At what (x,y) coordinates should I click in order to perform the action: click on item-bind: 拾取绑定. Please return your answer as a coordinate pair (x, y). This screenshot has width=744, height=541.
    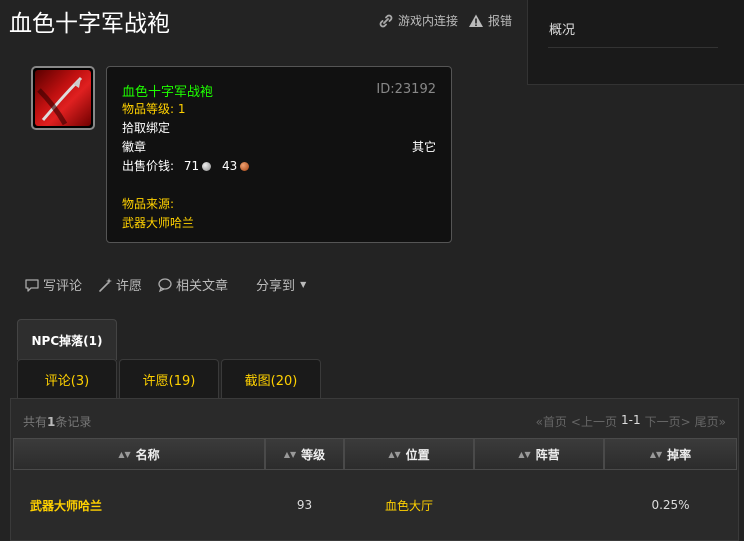
    Looking at the image, I should click on (146, 128).